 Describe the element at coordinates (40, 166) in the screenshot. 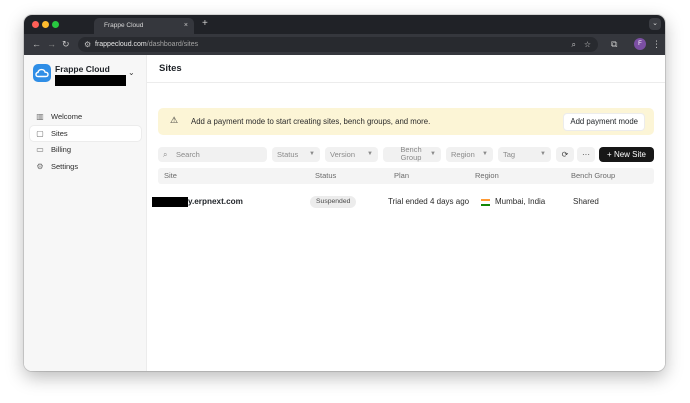

I see `gear-icon: ⚙` at that location.